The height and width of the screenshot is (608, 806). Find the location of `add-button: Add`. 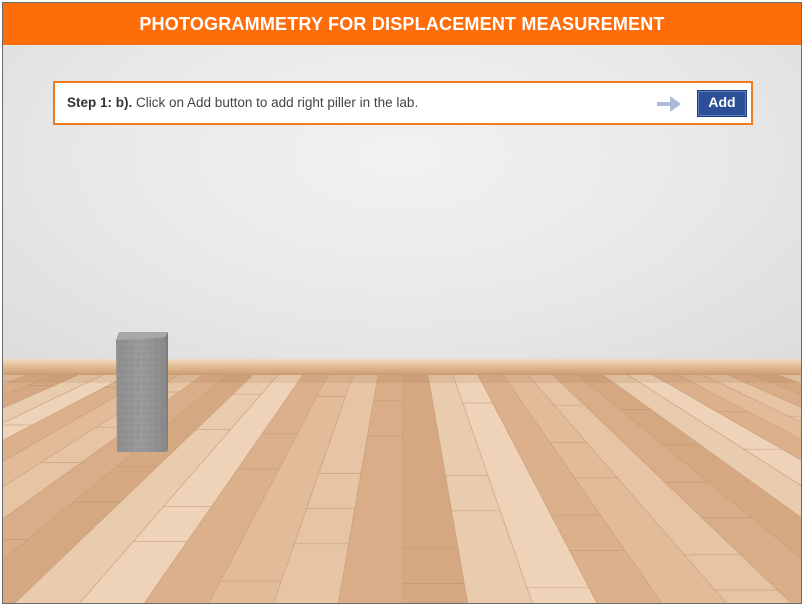

add-button: Add is located at coordinates (722, 103).